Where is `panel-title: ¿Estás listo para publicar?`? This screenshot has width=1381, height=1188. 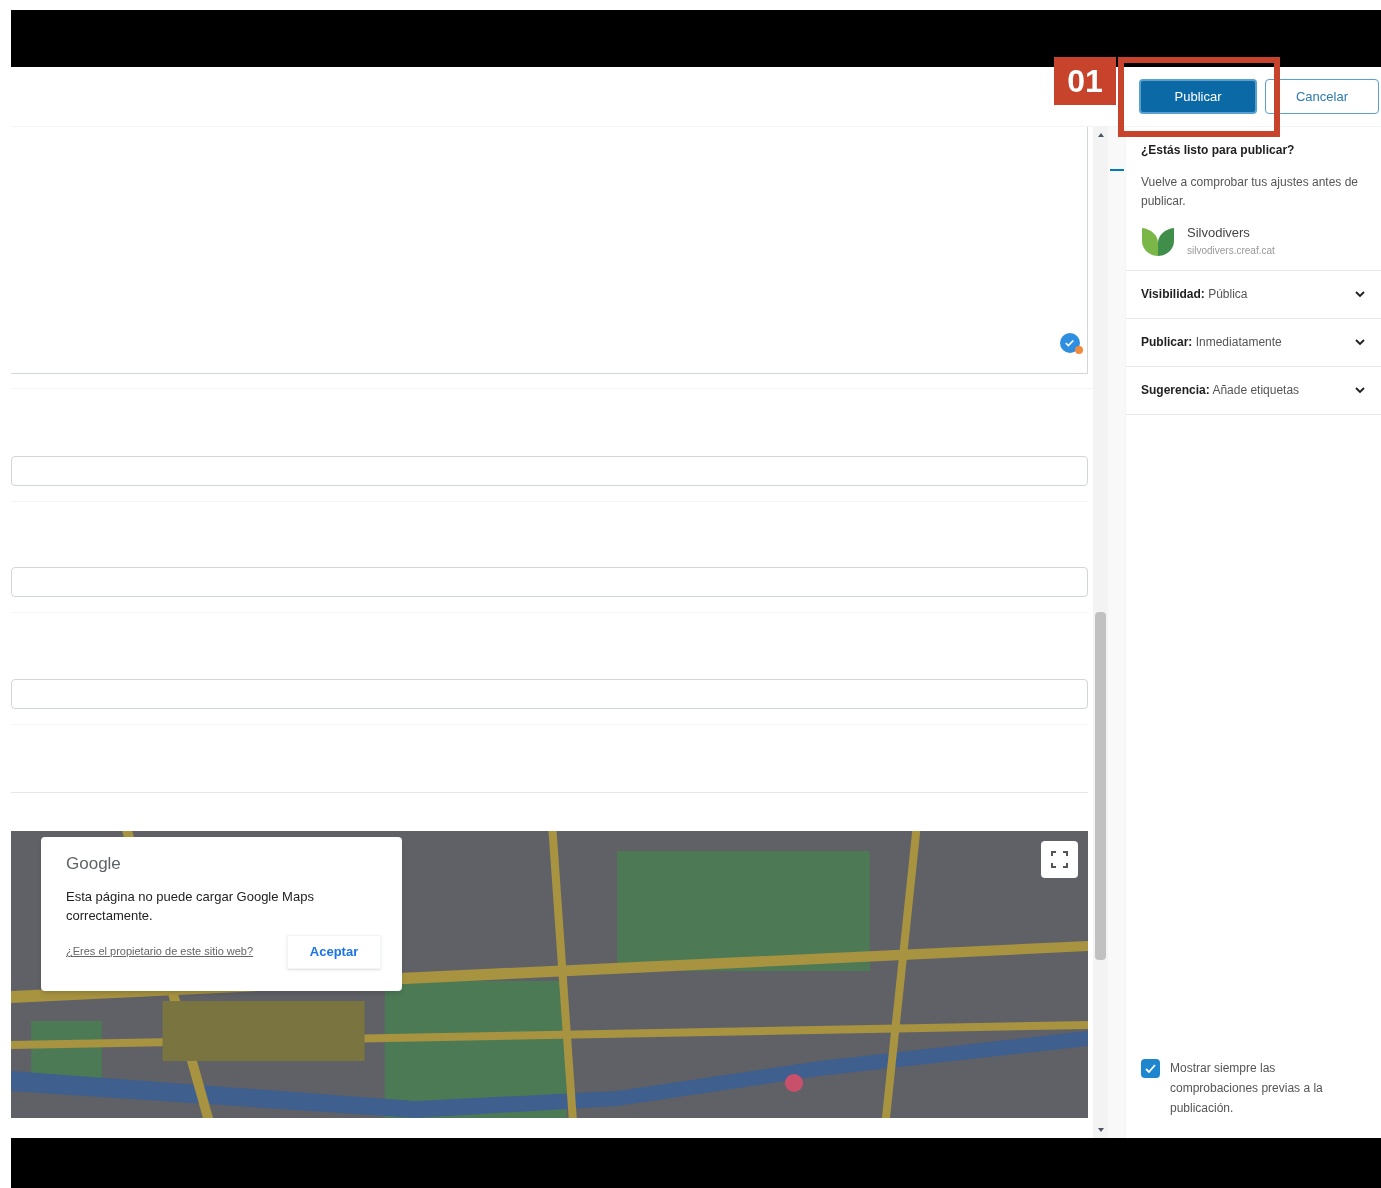 panel-title: ¿Estás listo para publicar? is located at coordinates (1218, 150).